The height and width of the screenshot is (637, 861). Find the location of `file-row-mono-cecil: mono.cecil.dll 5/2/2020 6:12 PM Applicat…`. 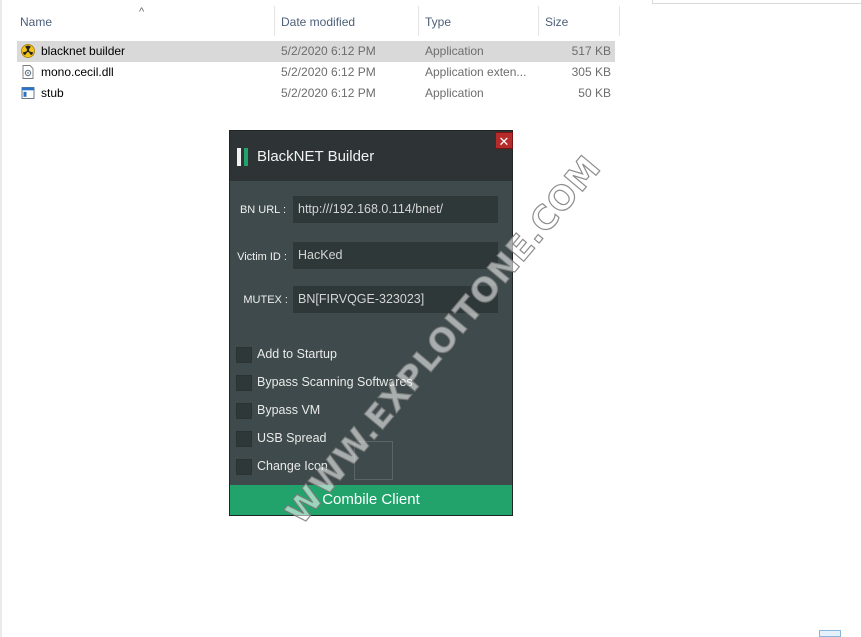

file-row-mono-cecil: mono.cecil.dll 5/2/2020 6:12 PM Applicat… is located at coordinates (316, 72).